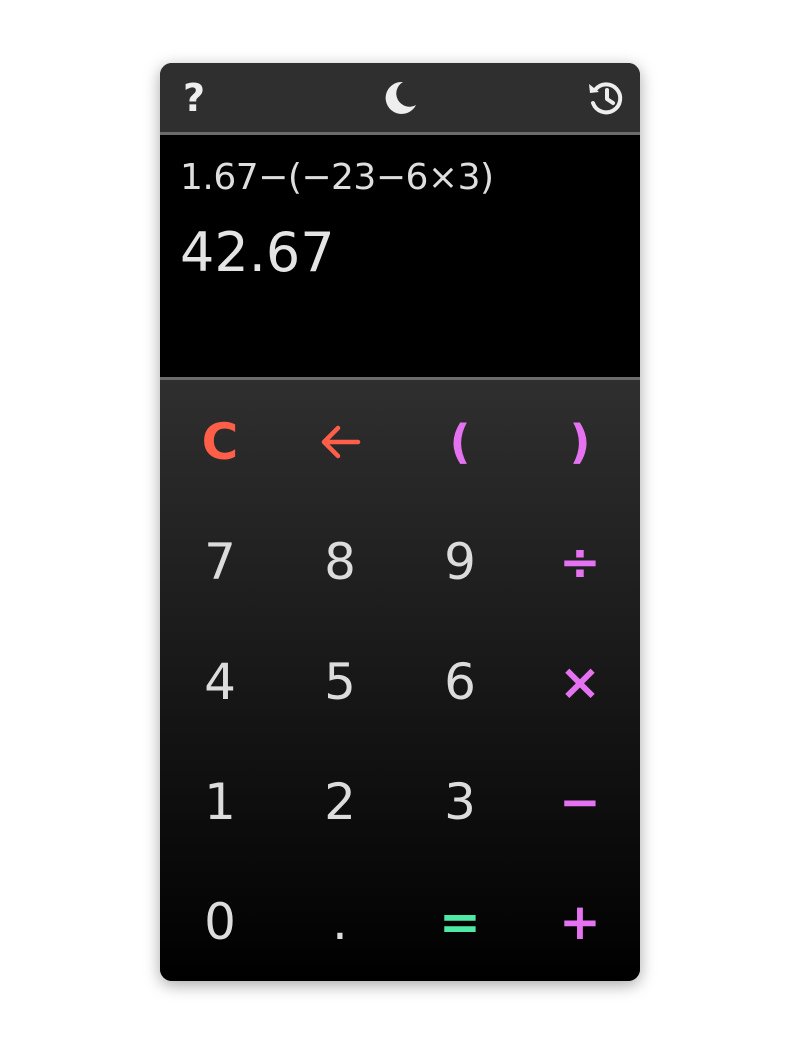  Describe the element at coordinates (580, 921) in the screenshot. I see `plus-button: +` at that location.